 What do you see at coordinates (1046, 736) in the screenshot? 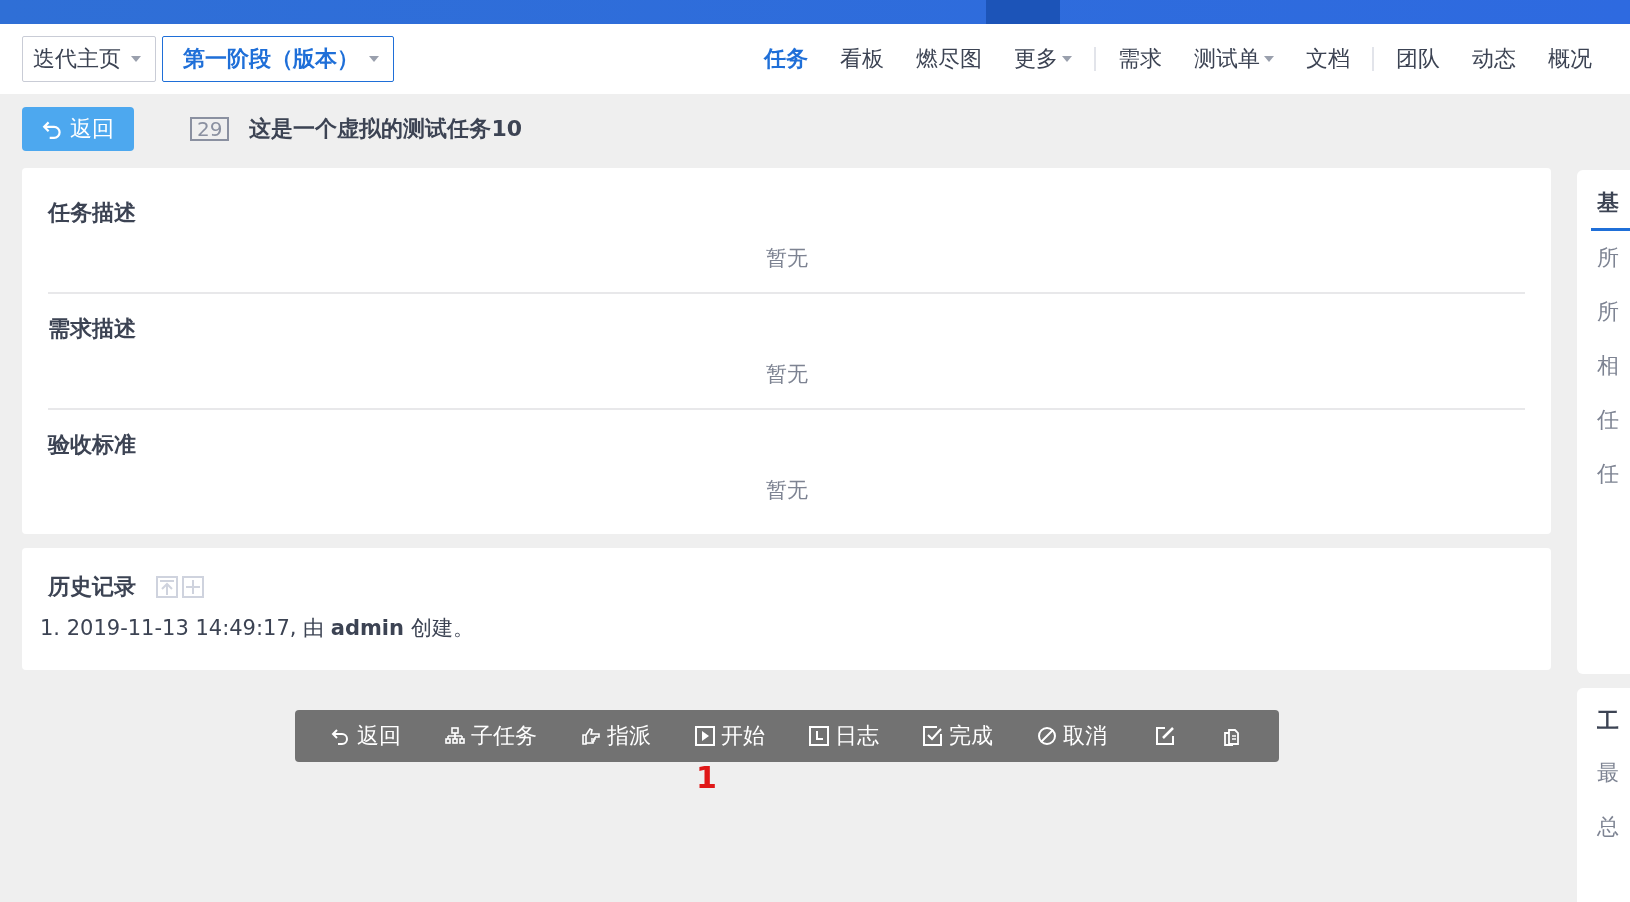
I see `ban-icon` at bounding box center [1046, 736].